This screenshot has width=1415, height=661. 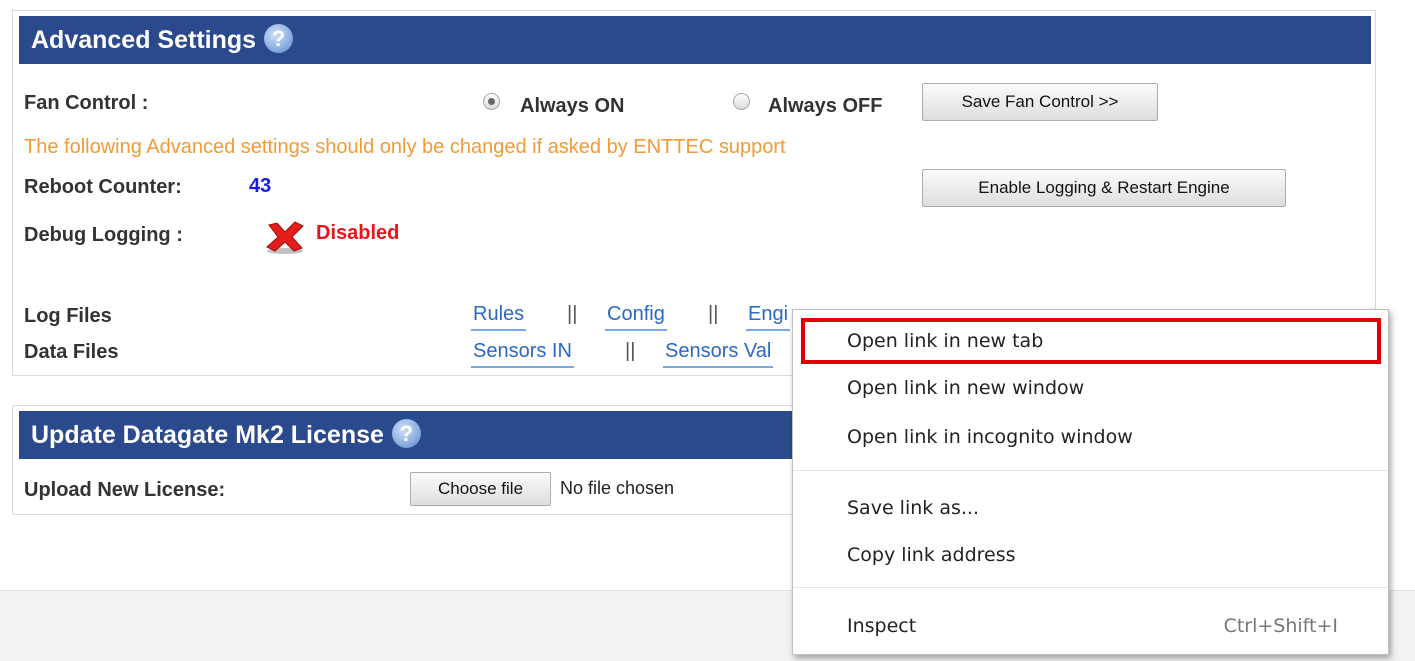 What do you see at coordinates (768, 317) in the screenshot?
I see `log-link-engine: Engi` at bounding box center [768, 317].